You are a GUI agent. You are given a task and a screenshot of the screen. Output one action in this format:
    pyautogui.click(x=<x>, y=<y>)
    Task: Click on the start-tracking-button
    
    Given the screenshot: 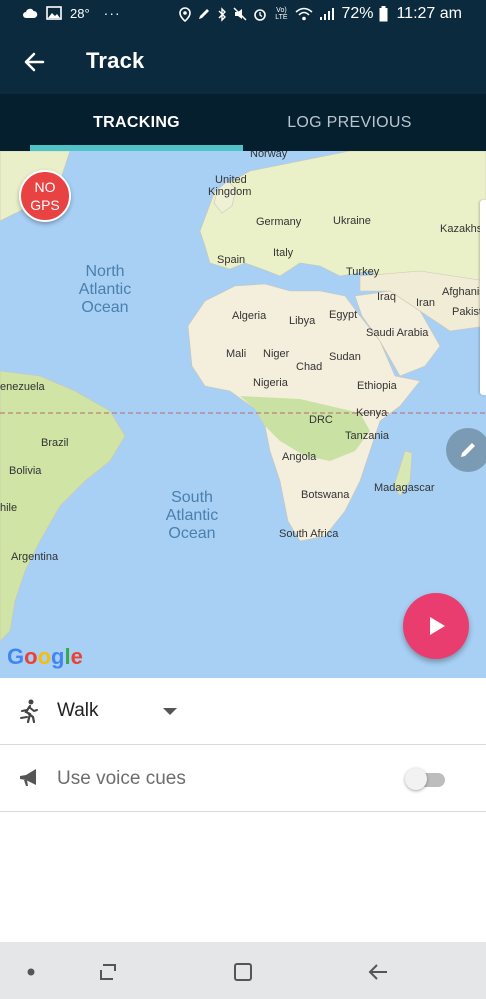 What is the action you would take?
    pyautogui.click(x=436, y=626)
    